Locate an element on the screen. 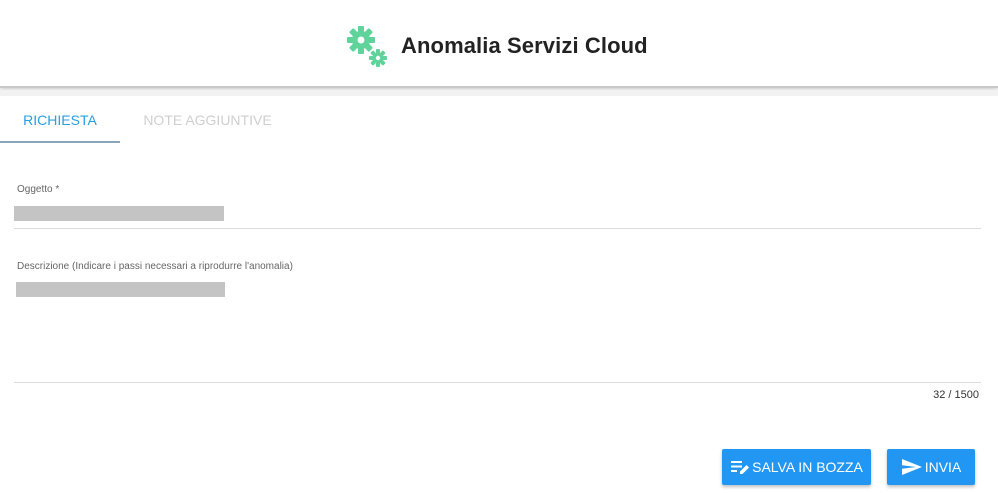 The height and width of the screenshot is (493, 998). save-draft-button: Salva in bozza is located at coordinates (796, 467).